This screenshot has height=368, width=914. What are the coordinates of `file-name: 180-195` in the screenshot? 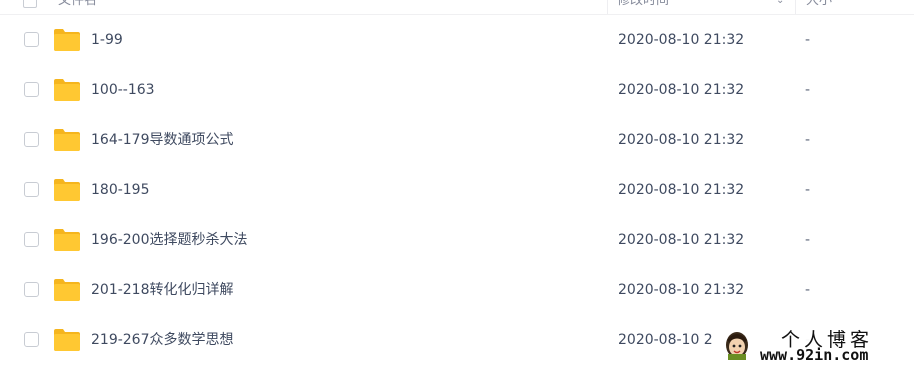 It's located at (120, 190).